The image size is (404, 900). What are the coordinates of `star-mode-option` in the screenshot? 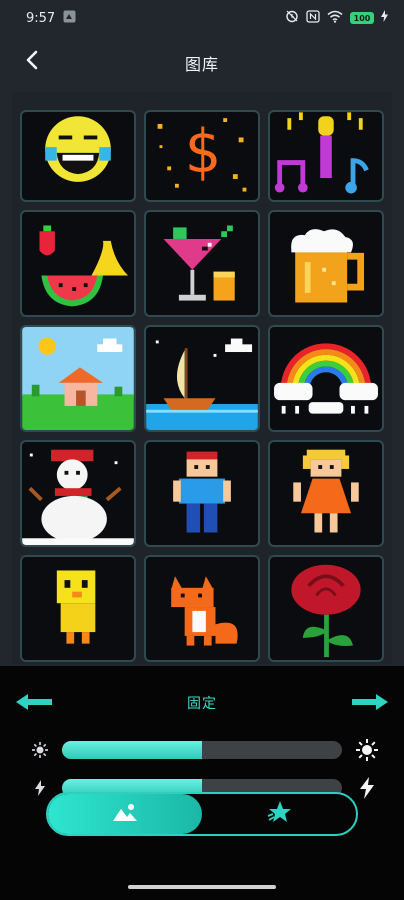 It's located at (279, 814).